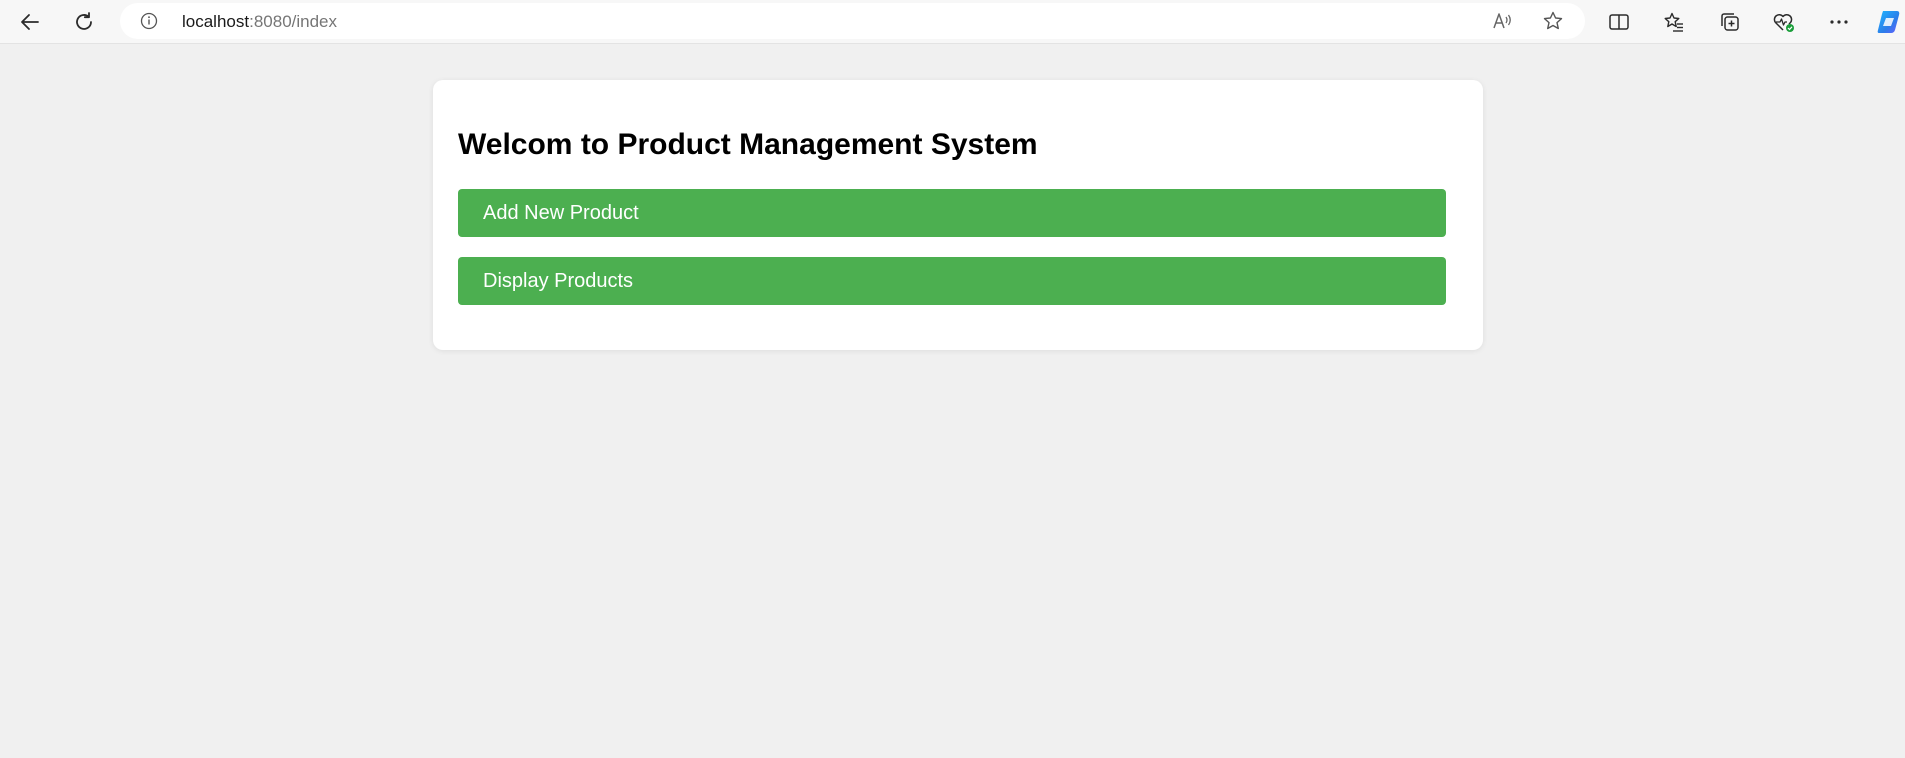  What do you see at coordinates (1619, 22) in the screenshot?
I see `split-screen-icon` at bounding box center [1619, 22].